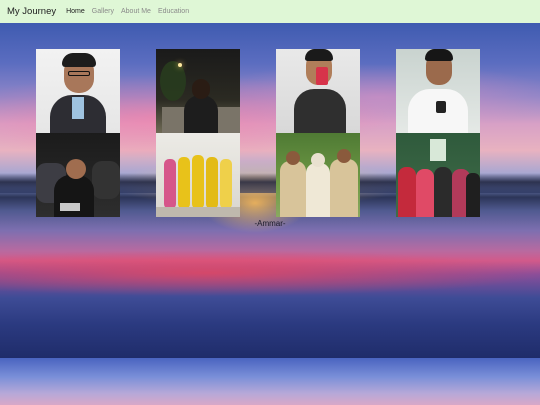 The width and height of the screenshot is (540, 405). What do you see at coordinates (438, 91) in the screenshot?
I see `photo-white-shirt` at bounding box center [438, 91].